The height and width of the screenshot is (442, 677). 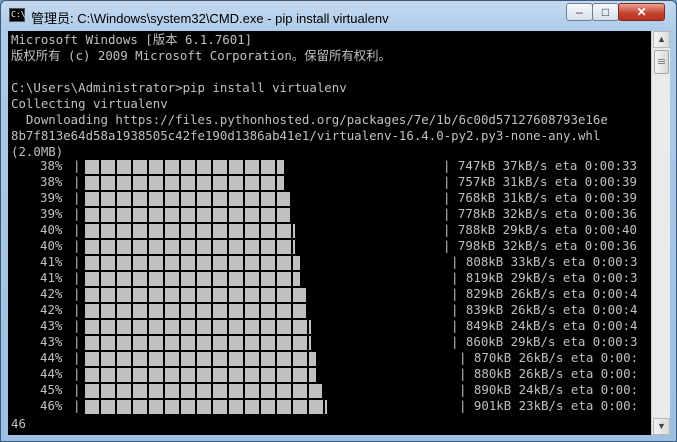 What do you see at coordinates (660, 233) in the screenshot?
I see `vertical-scrollbar: ▲ ▼` at bounding box center [660, 233].